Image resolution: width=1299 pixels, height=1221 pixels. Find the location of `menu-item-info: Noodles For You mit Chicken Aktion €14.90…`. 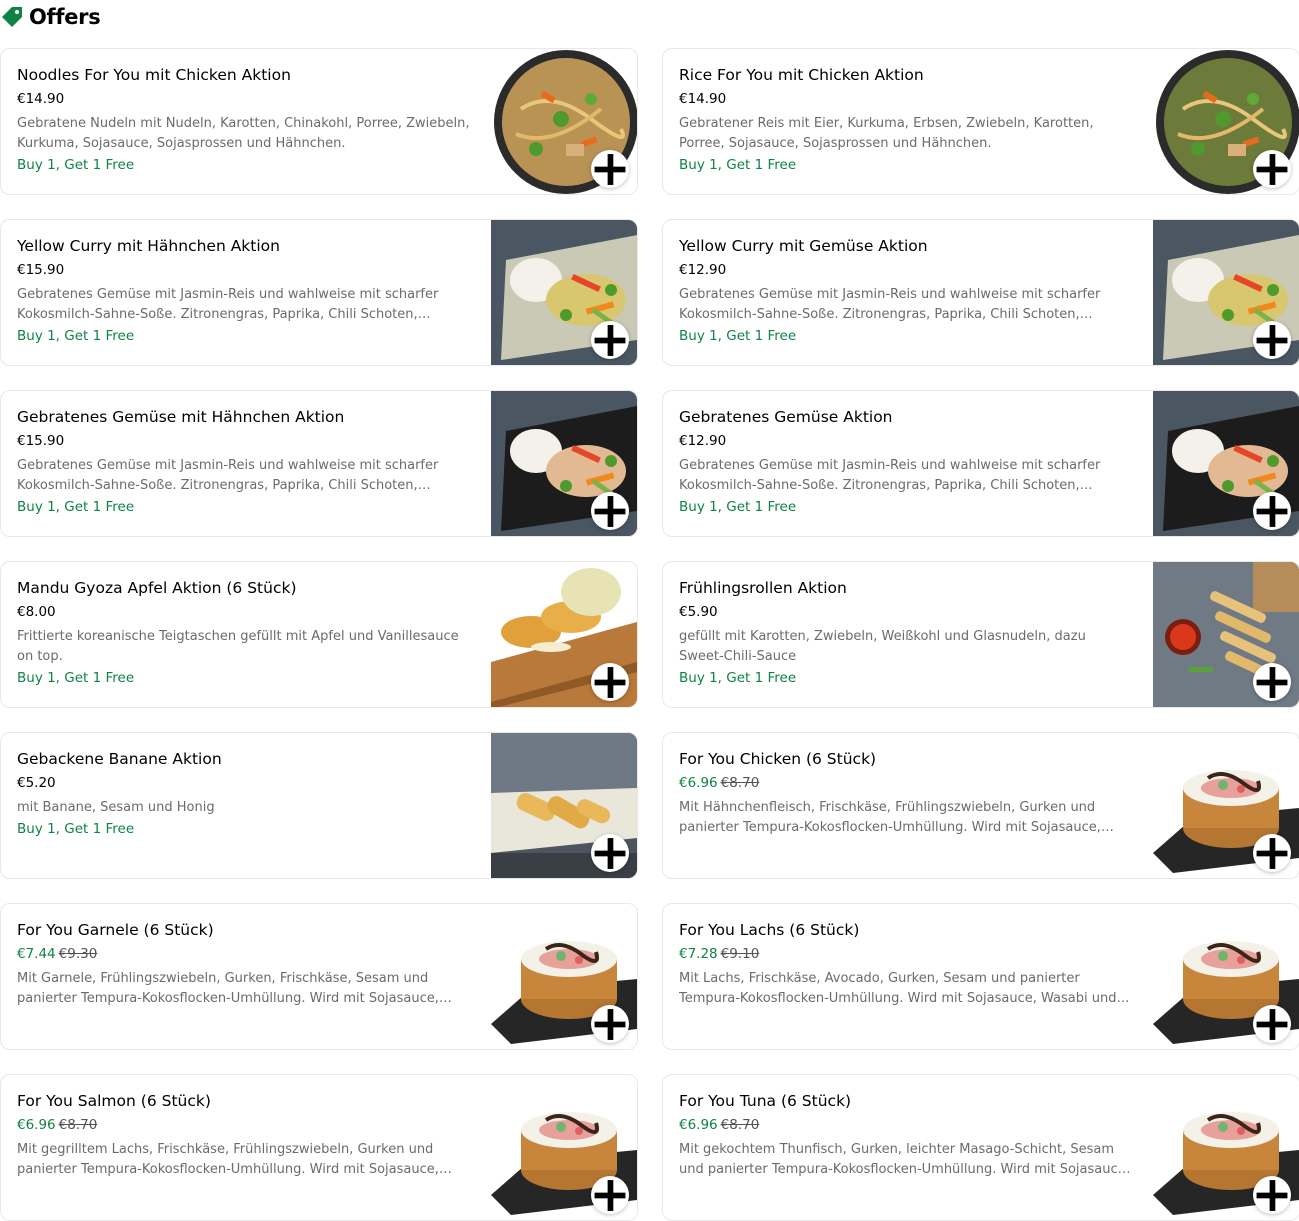

menu-item-info: Noodles For You mit Chicken Aktion €14.90… is located at coordinates (244, 119).